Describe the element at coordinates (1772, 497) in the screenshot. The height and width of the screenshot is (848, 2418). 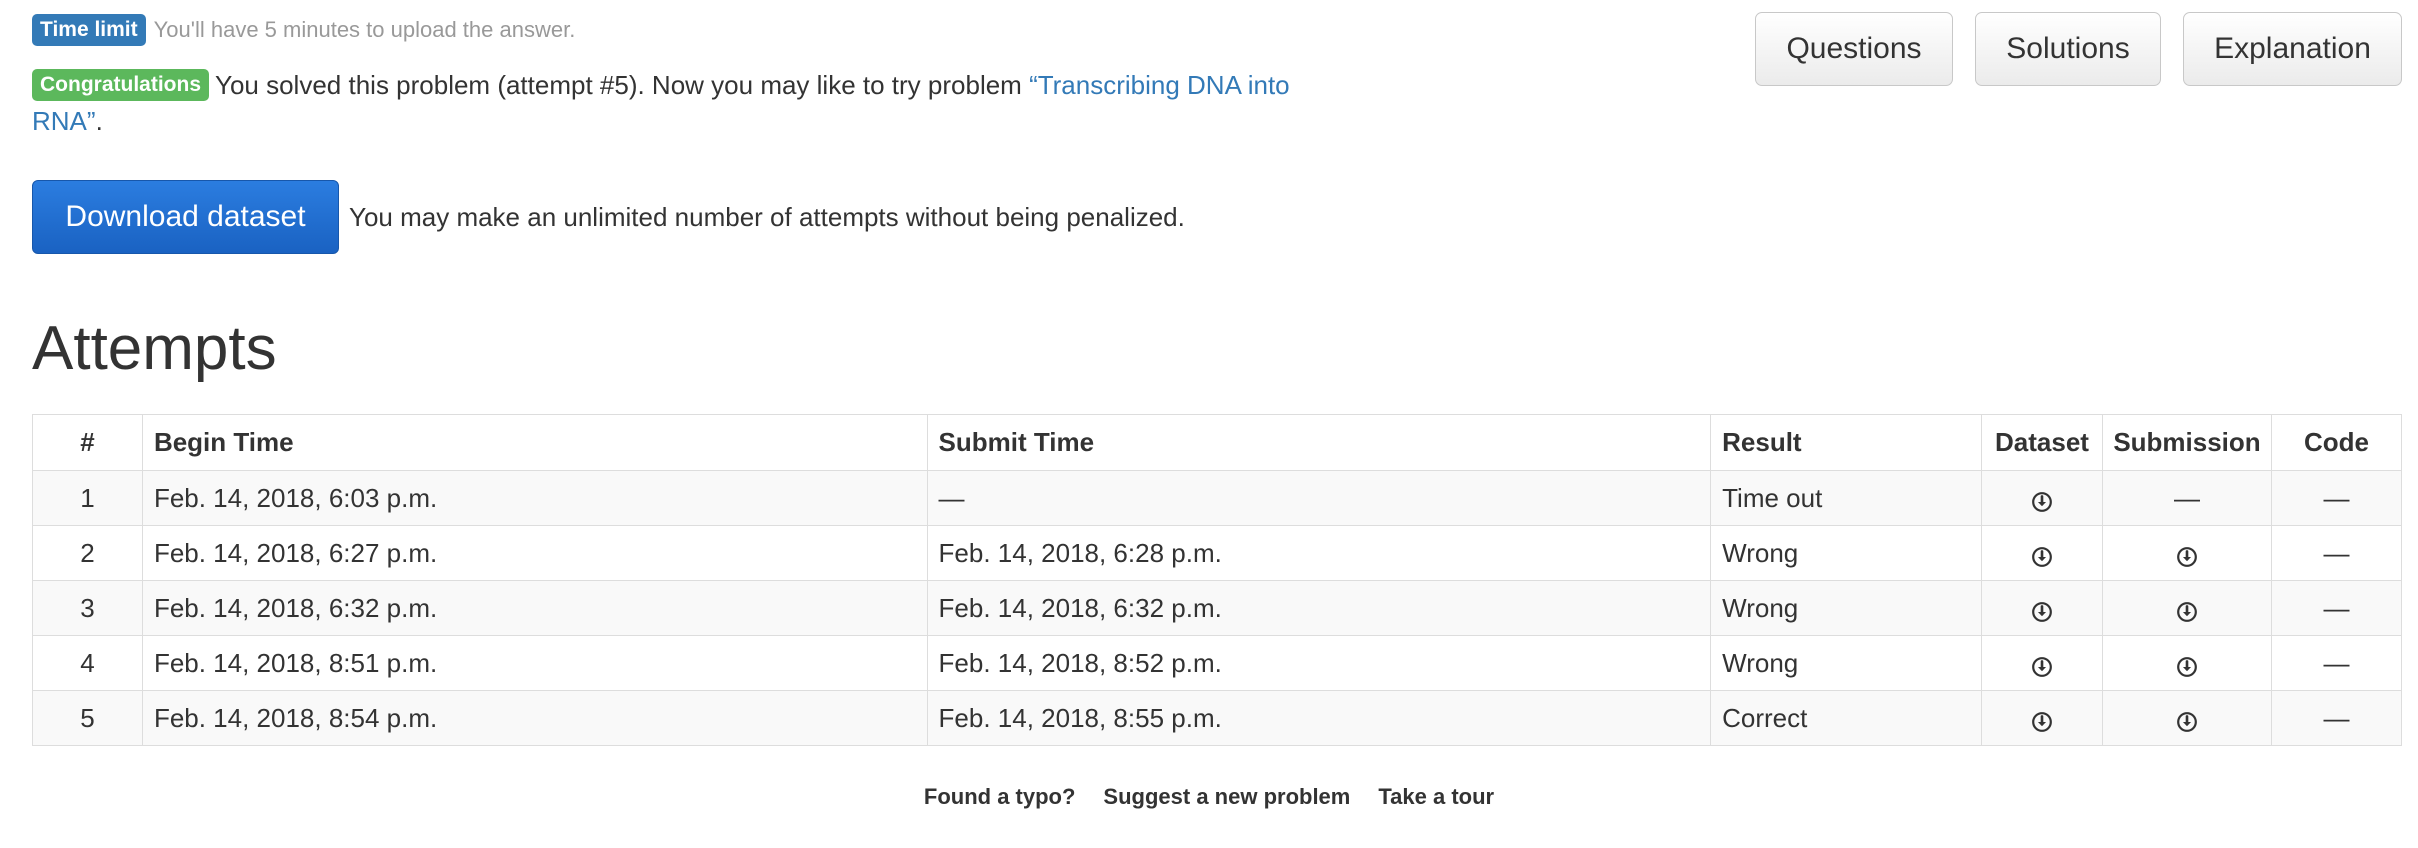
I see `result-cell-text: Time out` at that location.